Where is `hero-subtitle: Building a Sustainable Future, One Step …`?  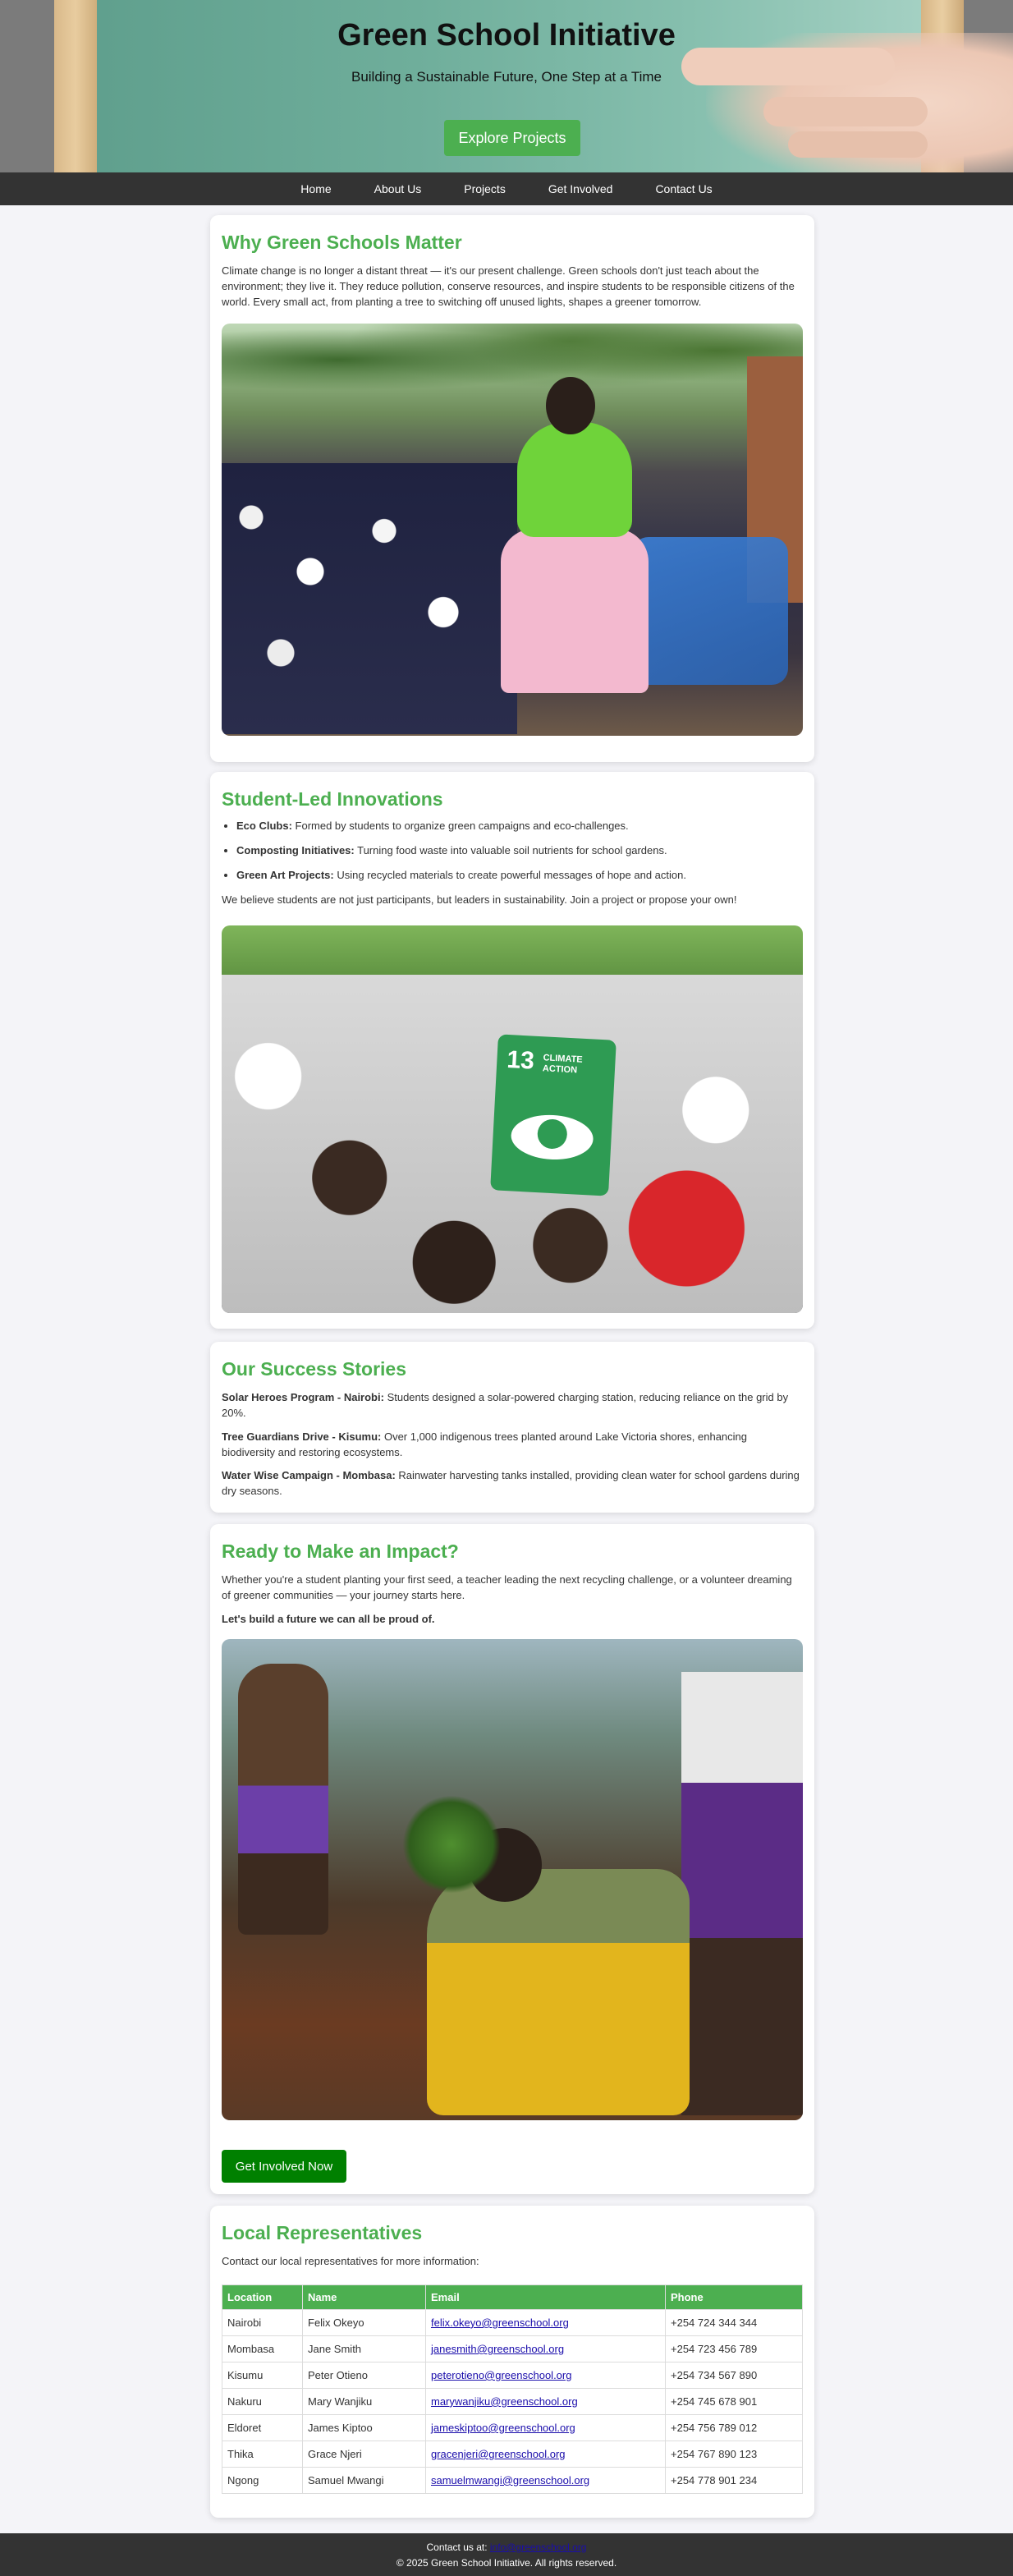 hero-subtitle: Building a Sustainable Future, One Step … is located at coordinates (506, 77).